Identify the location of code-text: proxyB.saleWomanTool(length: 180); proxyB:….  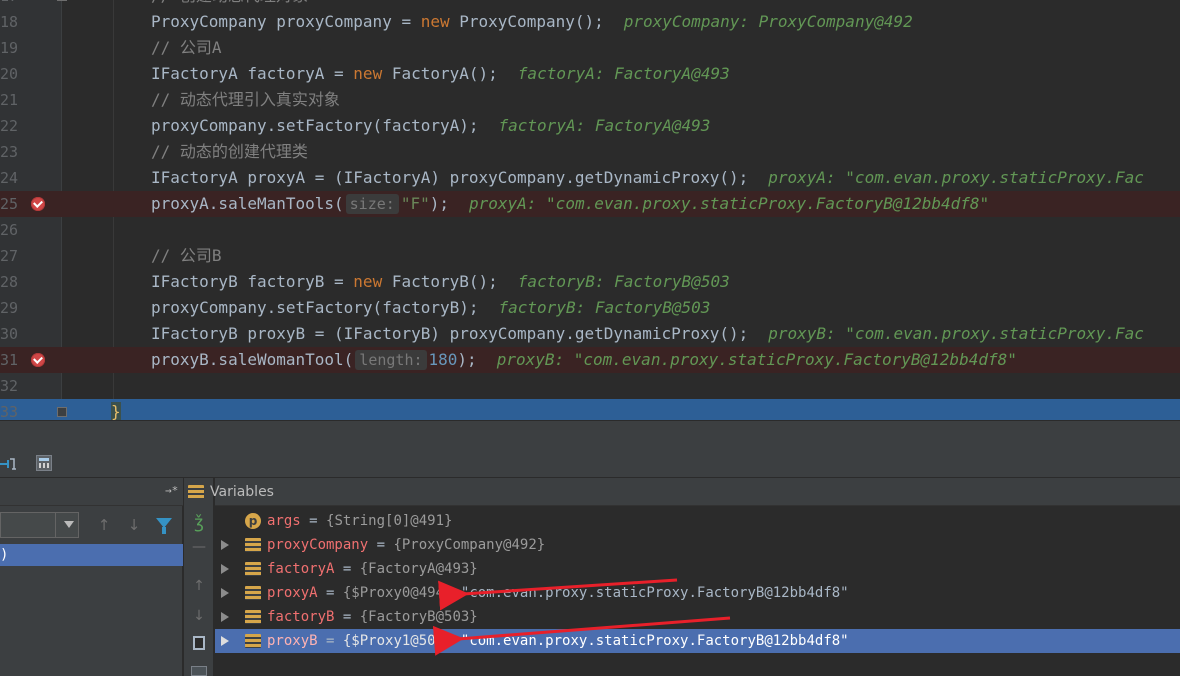
(584, 360).